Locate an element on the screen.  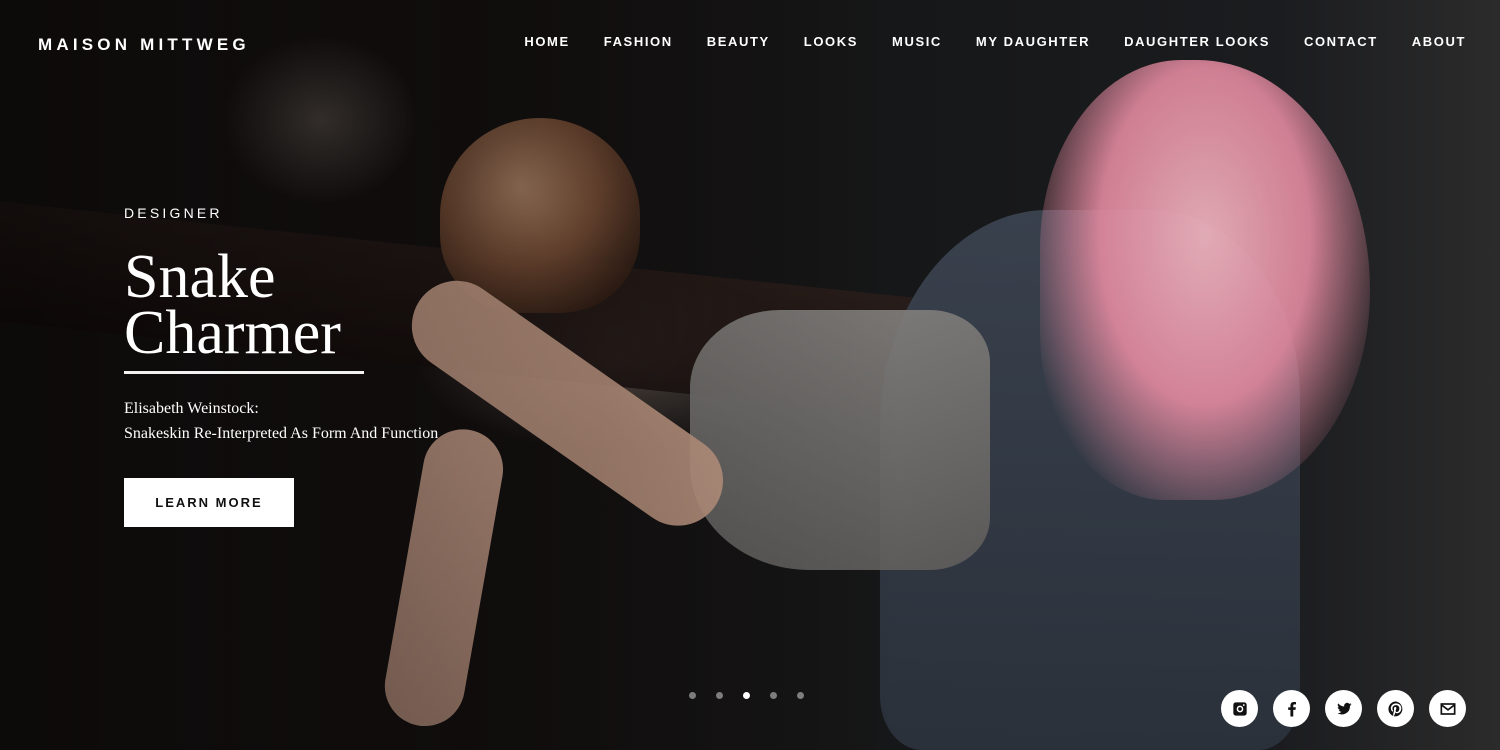
carousel-dots is located at coordinates (746, 695).